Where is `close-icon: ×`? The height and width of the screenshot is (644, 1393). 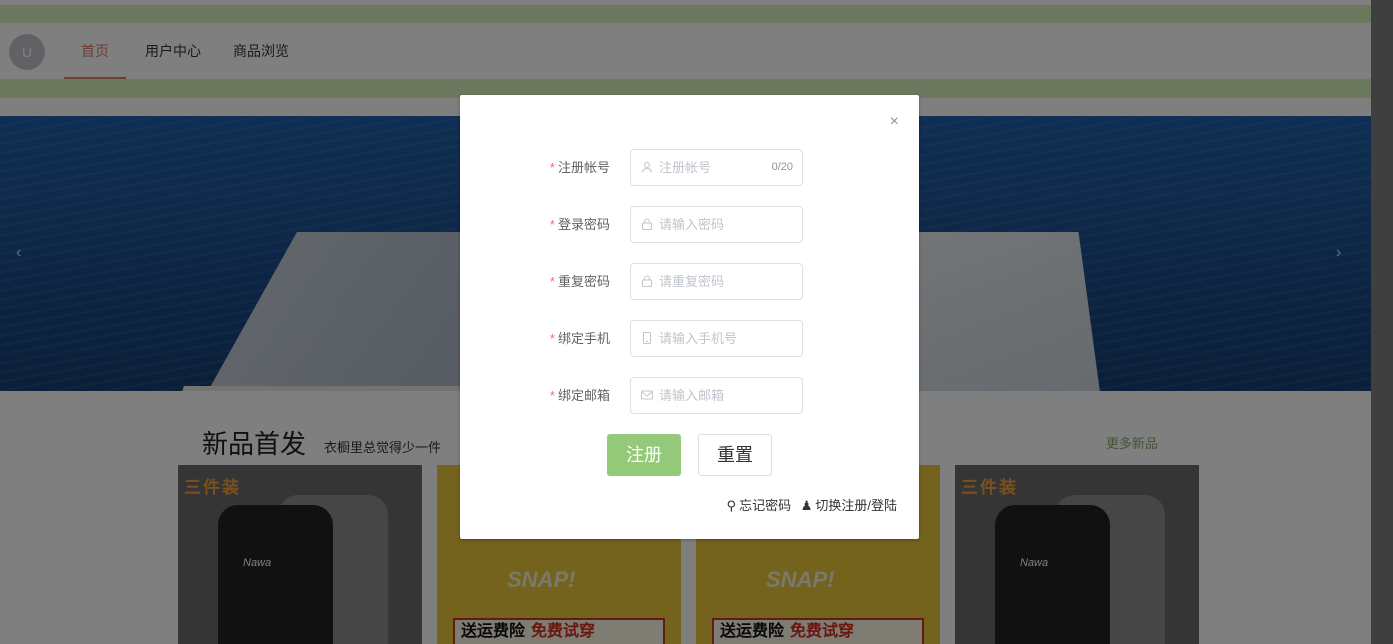
close-icon: × is located at coordinates (894, 122).